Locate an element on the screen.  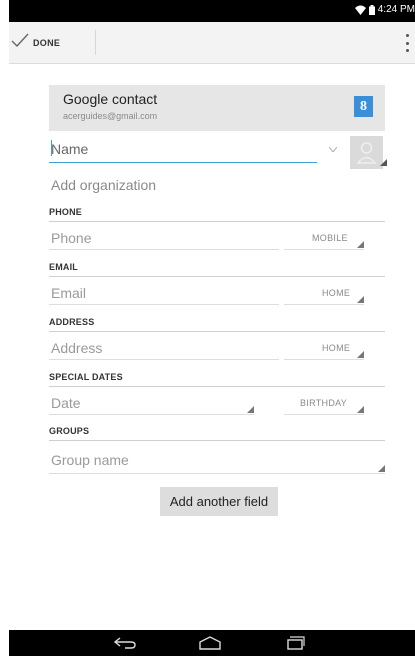
text-cursor is located at coordinates (51, 148).